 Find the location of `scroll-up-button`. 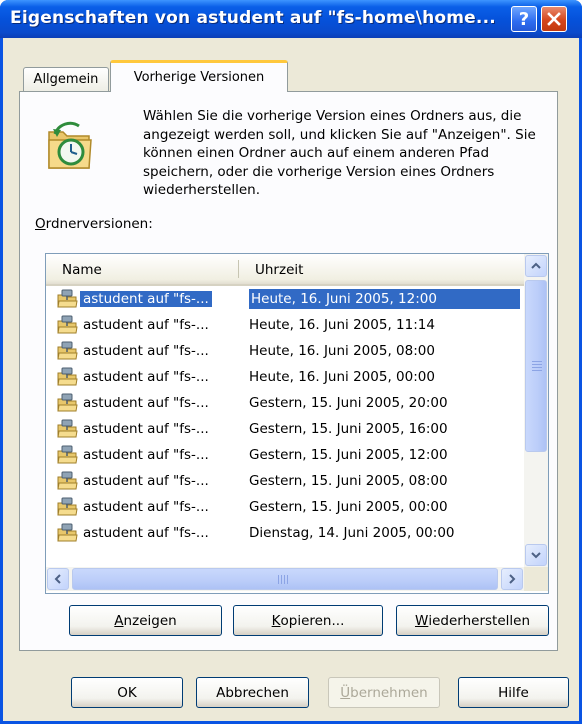

scroll-up-button is located at coordinates (536, 266).